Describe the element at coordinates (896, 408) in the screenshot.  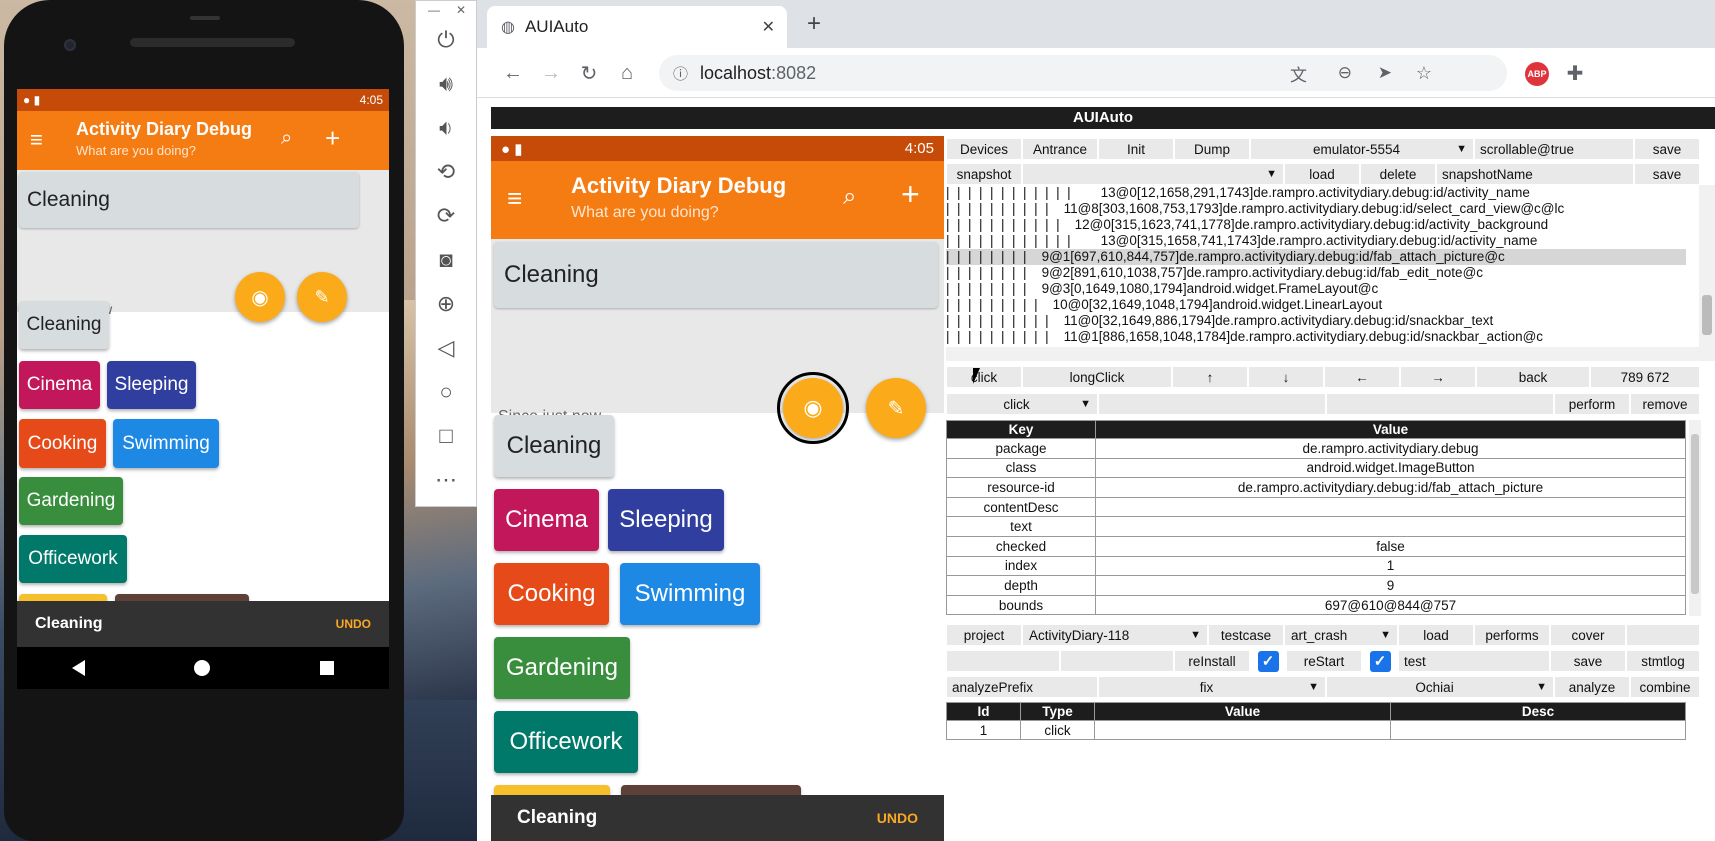
I see `mirror-fab-edit-note: ✎` at that location.